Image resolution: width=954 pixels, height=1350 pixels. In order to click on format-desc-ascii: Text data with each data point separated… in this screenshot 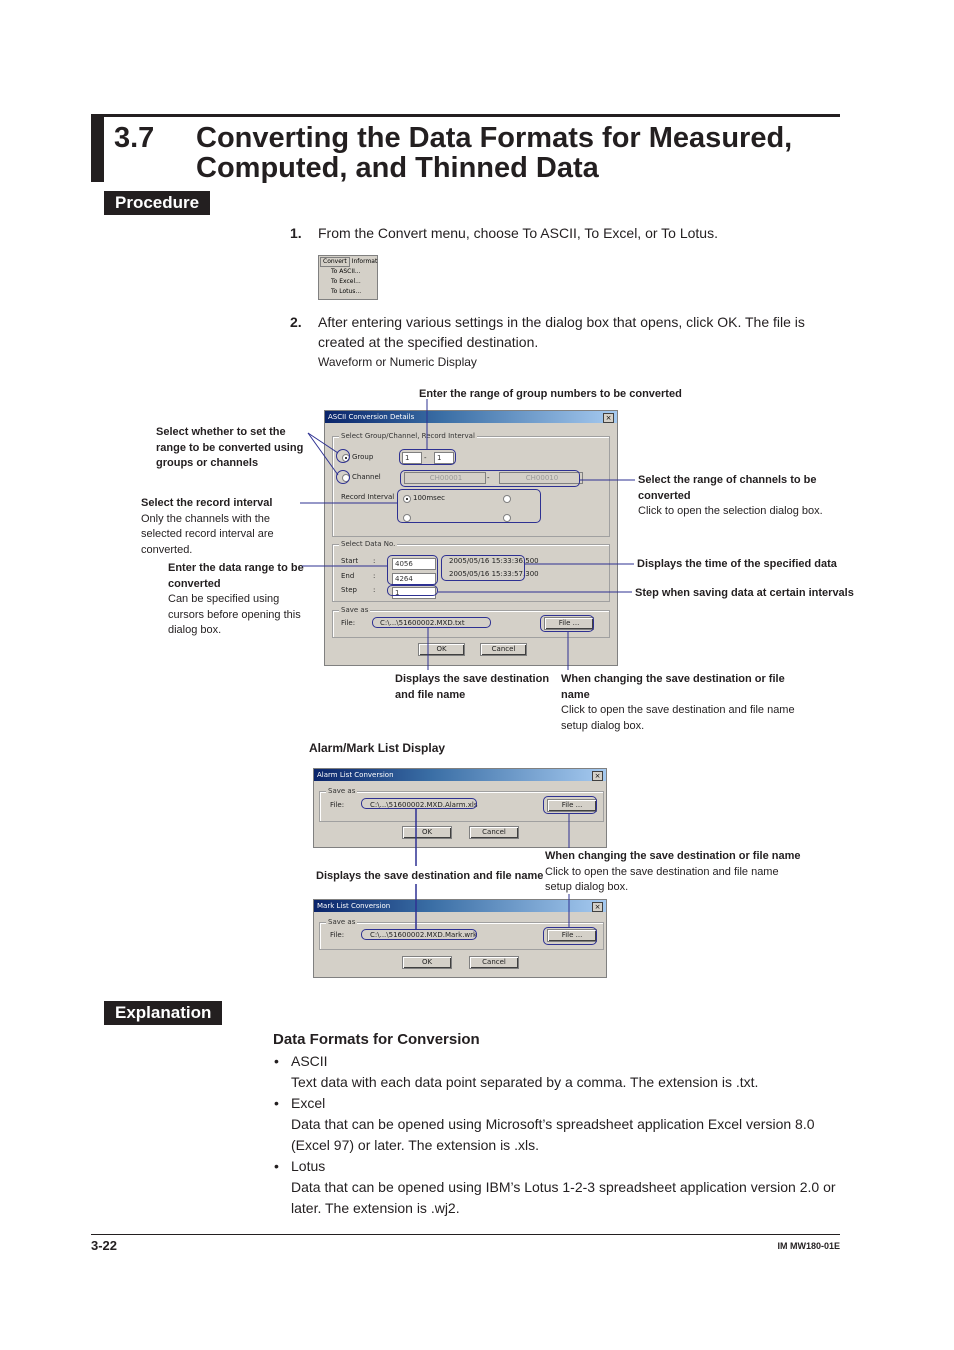, I will do `click(525, 1082)`.